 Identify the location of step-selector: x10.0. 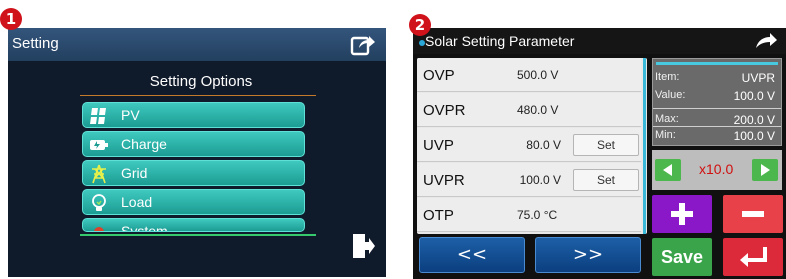
(717, 170).